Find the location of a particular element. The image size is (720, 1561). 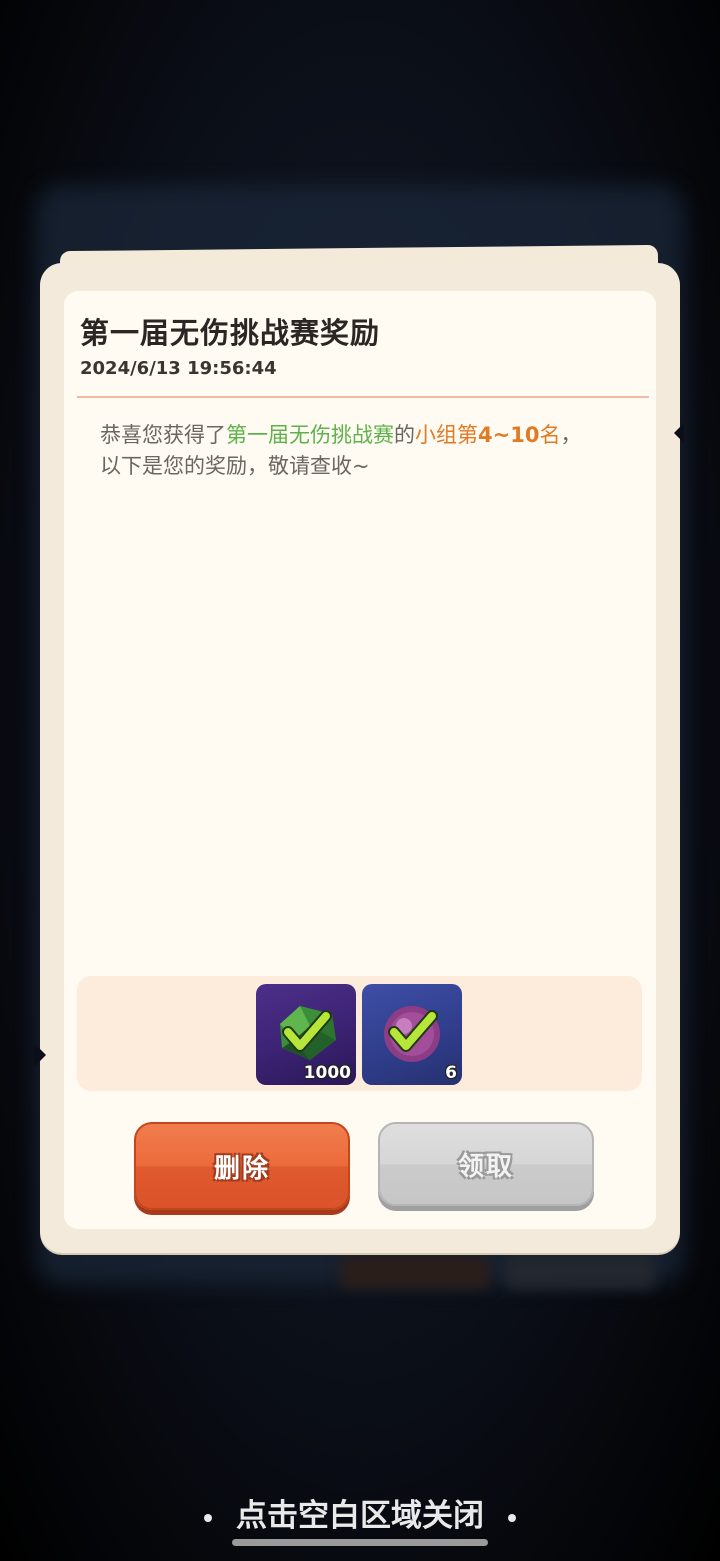

green-gem-icon is located at coordinates (308, 1033).